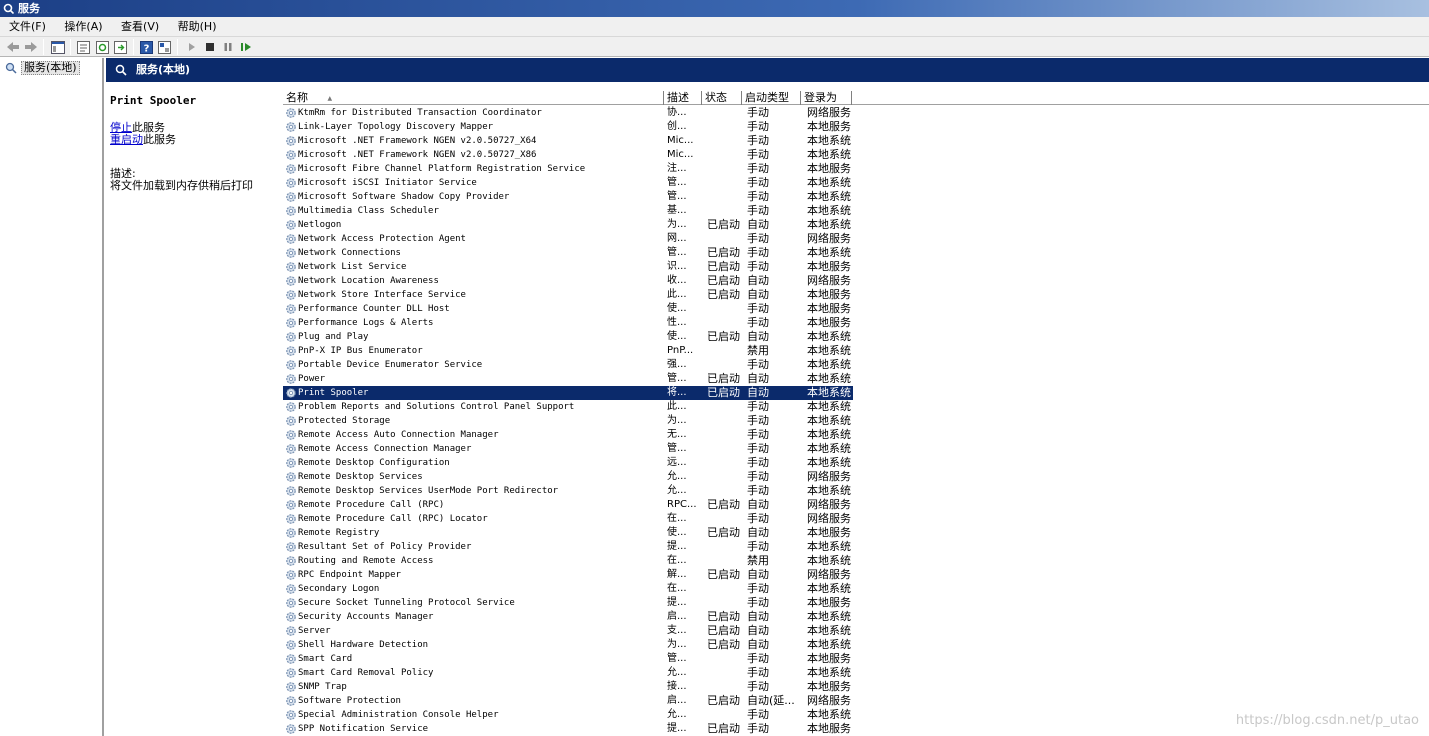  Describe the element at coordinates (568, 687) in the screenshot. I see `table-row: SNMP Trap 接... 手动 本地服务` at that location.